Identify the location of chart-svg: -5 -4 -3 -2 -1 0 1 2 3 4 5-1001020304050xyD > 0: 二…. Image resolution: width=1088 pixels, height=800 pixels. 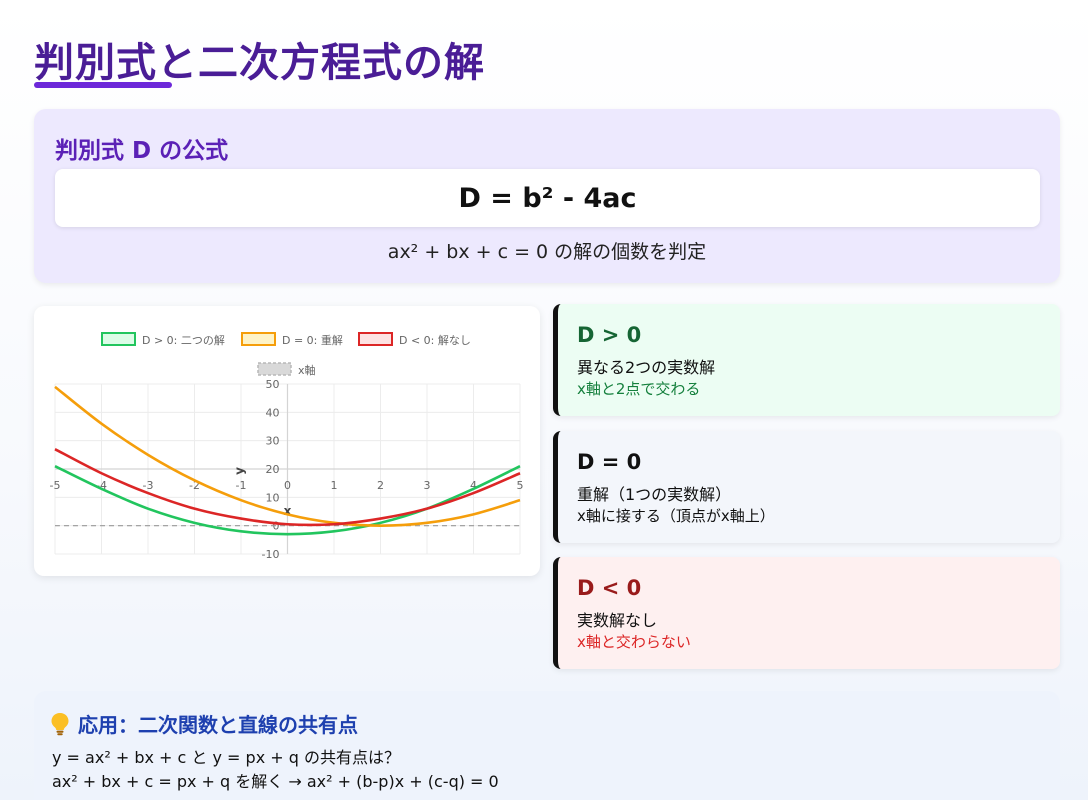
(287, 446).